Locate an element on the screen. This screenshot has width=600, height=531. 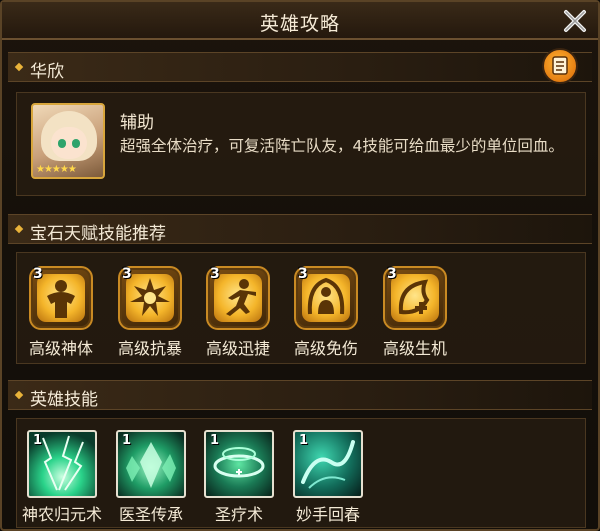
hero-portrait: ★★★★★ is located at coordinates (68, 141).